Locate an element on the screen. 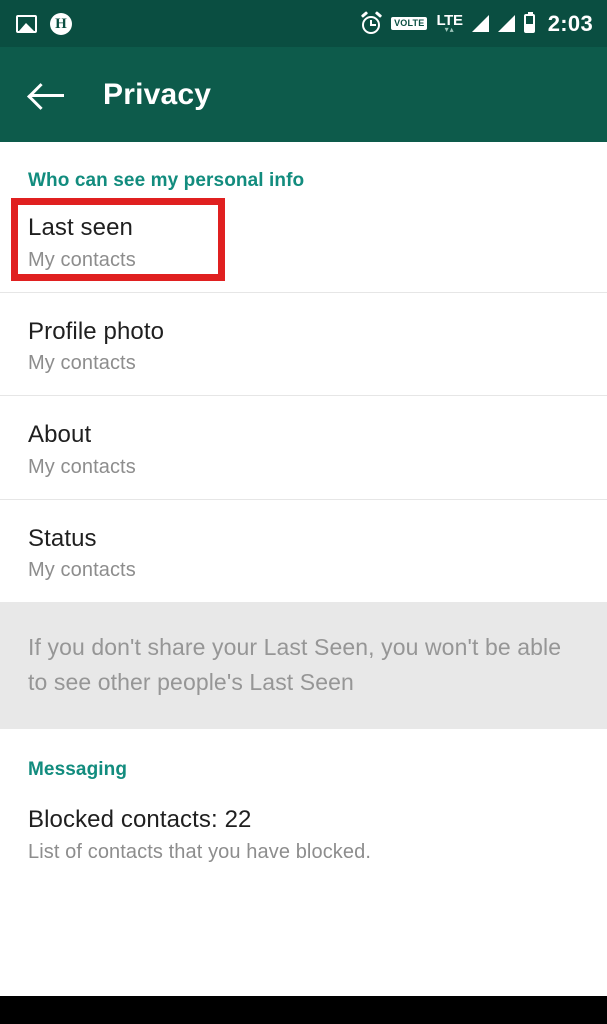 This screenshot has height=1024, width=607. app-bar: Privacy is located at coordinates (303, 94).